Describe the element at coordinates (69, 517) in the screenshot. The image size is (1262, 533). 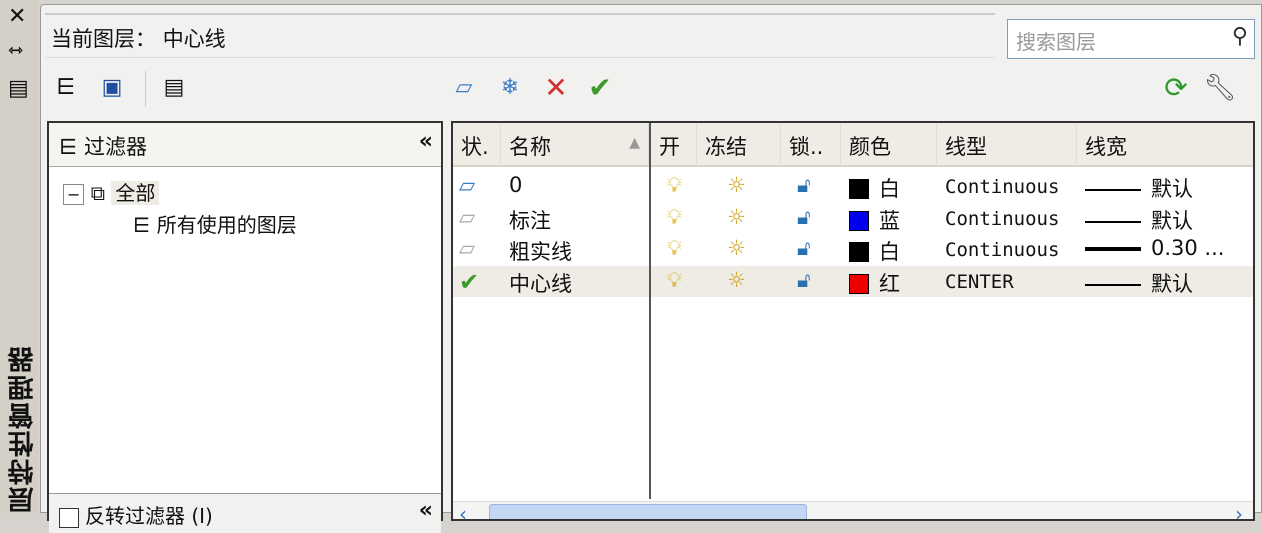
I see `invert-filter-checkbox` at that location.